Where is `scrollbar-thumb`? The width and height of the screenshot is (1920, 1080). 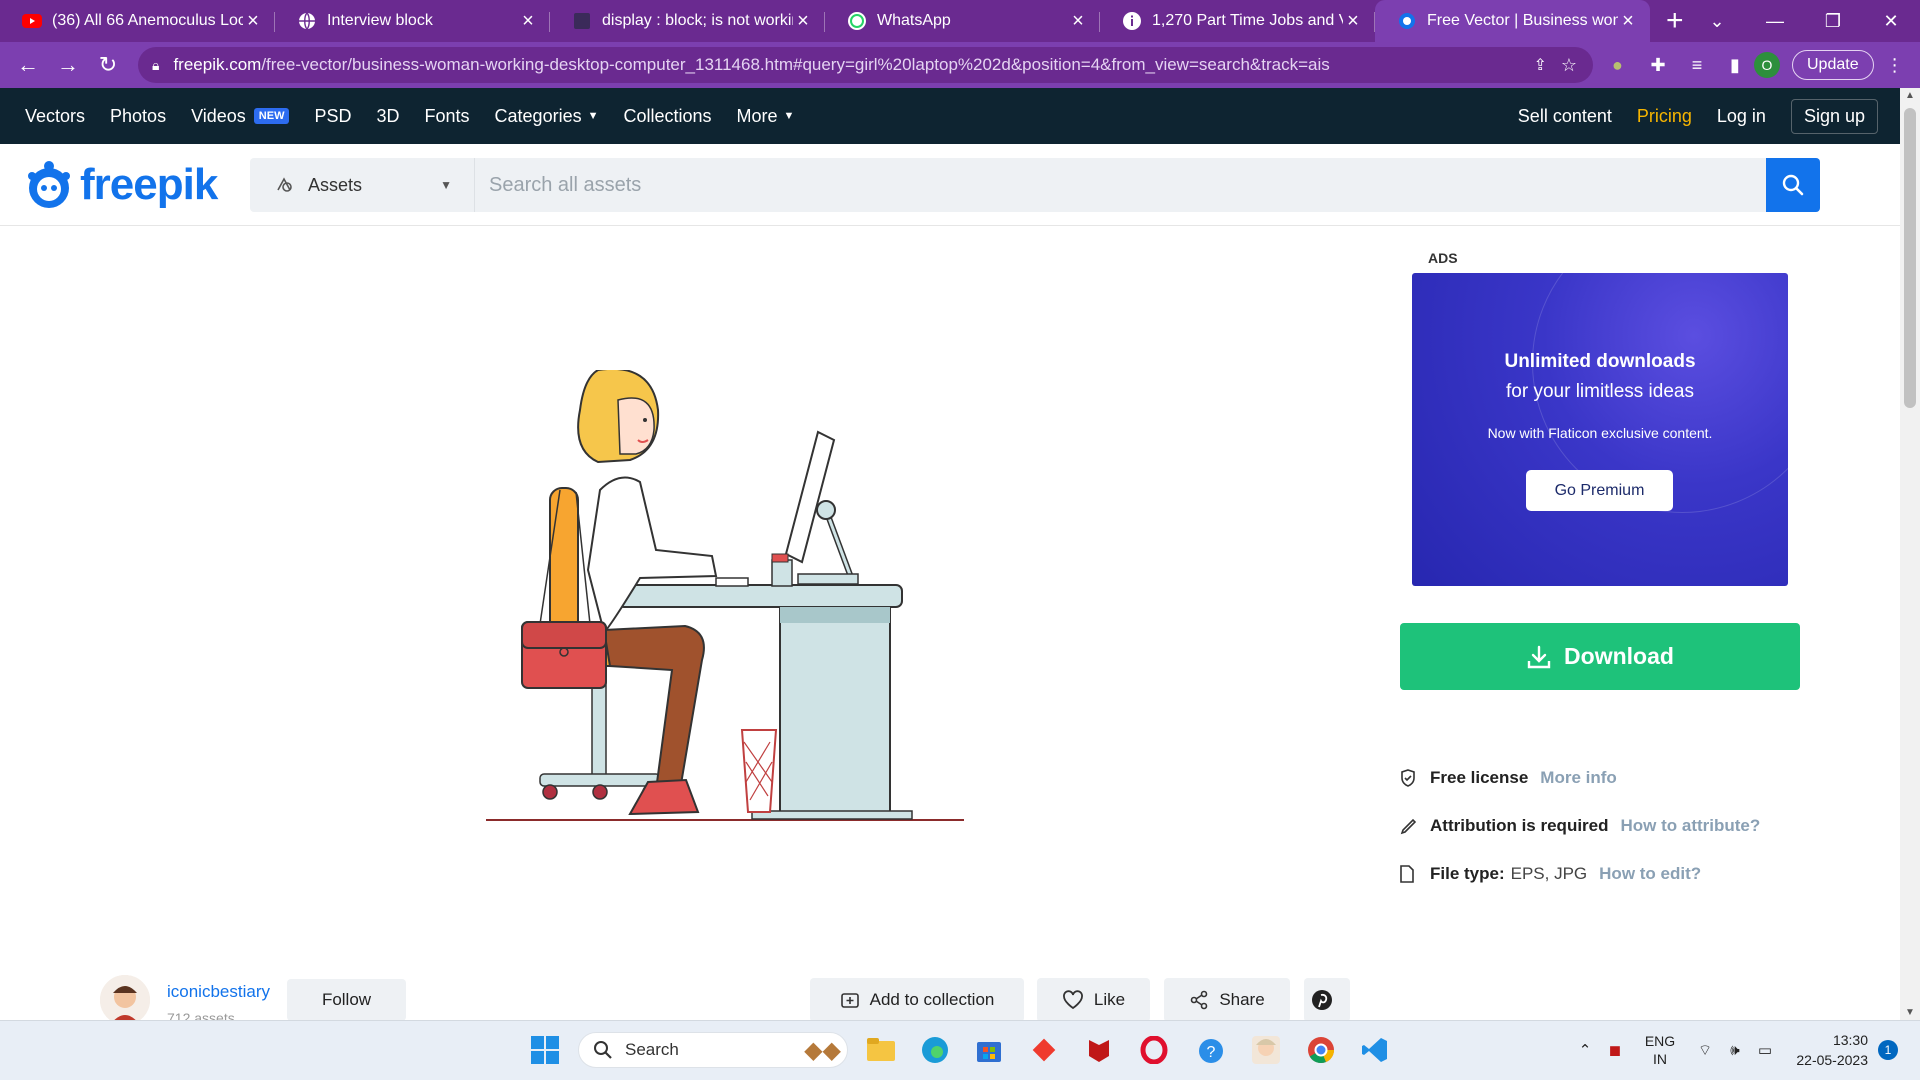
scrollbar-thumb is located at coordinates (1910, 258).